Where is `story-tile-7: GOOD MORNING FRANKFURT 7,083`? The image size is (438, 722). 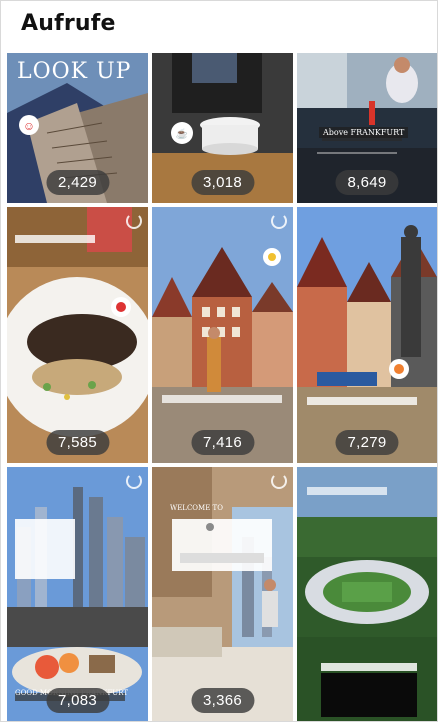 story-tile-7: GOOD MORNING FRANKFURT 7,083 is located at coordinates (77, 594).